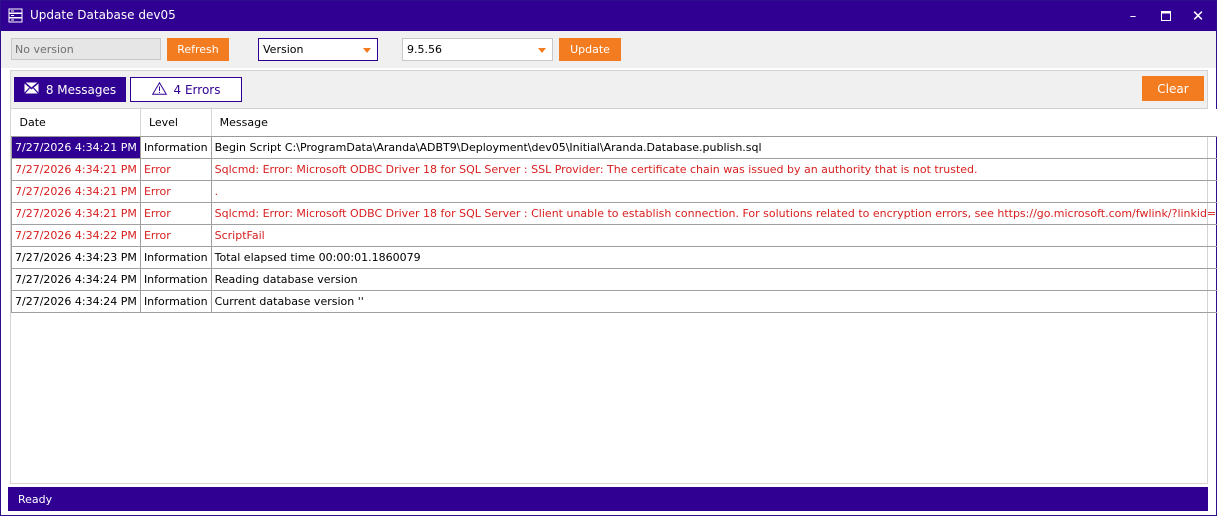  What do you see at coordinates (714, 279) in the screenshot?
I see `cell-message: Reading database version` at bounding box center [714, 279].